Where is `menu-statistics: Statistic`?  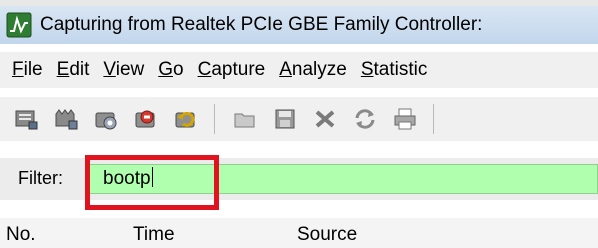 menu-statistics: Statistic is located at coordinates (394, 70).